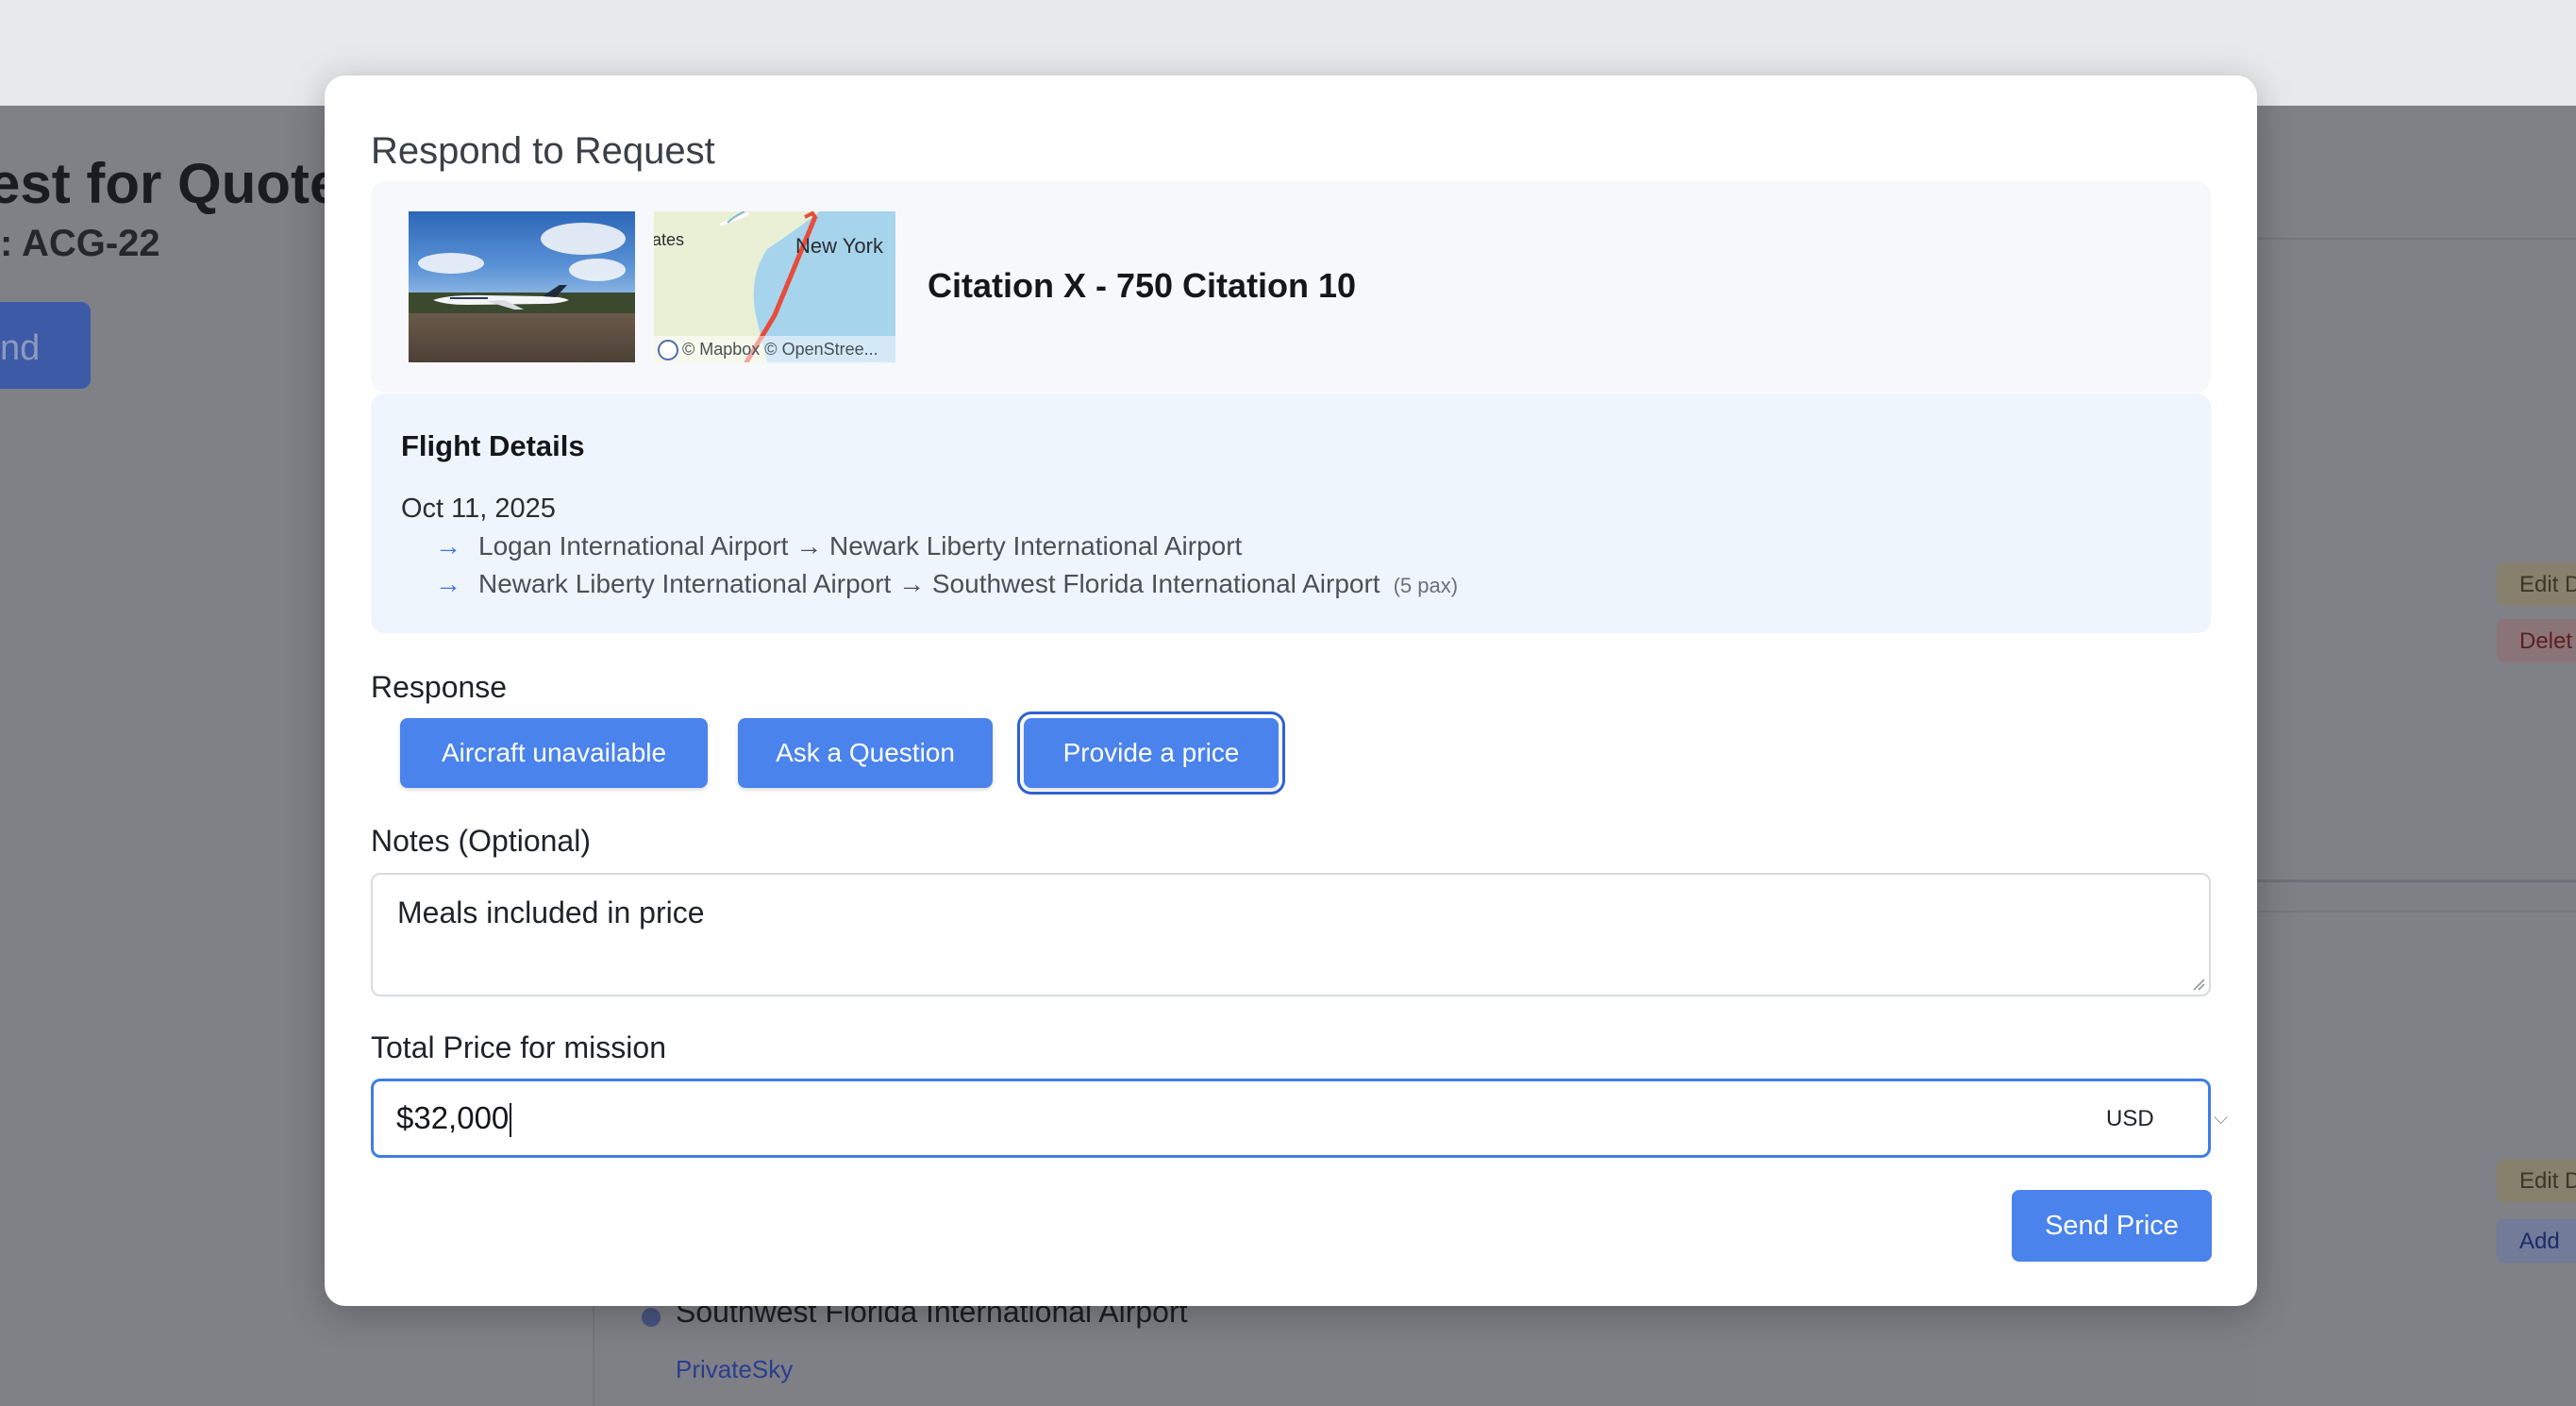 This screenshot has height=1406, width=2576. I want to click on background-card-header, so click(2415, 173).